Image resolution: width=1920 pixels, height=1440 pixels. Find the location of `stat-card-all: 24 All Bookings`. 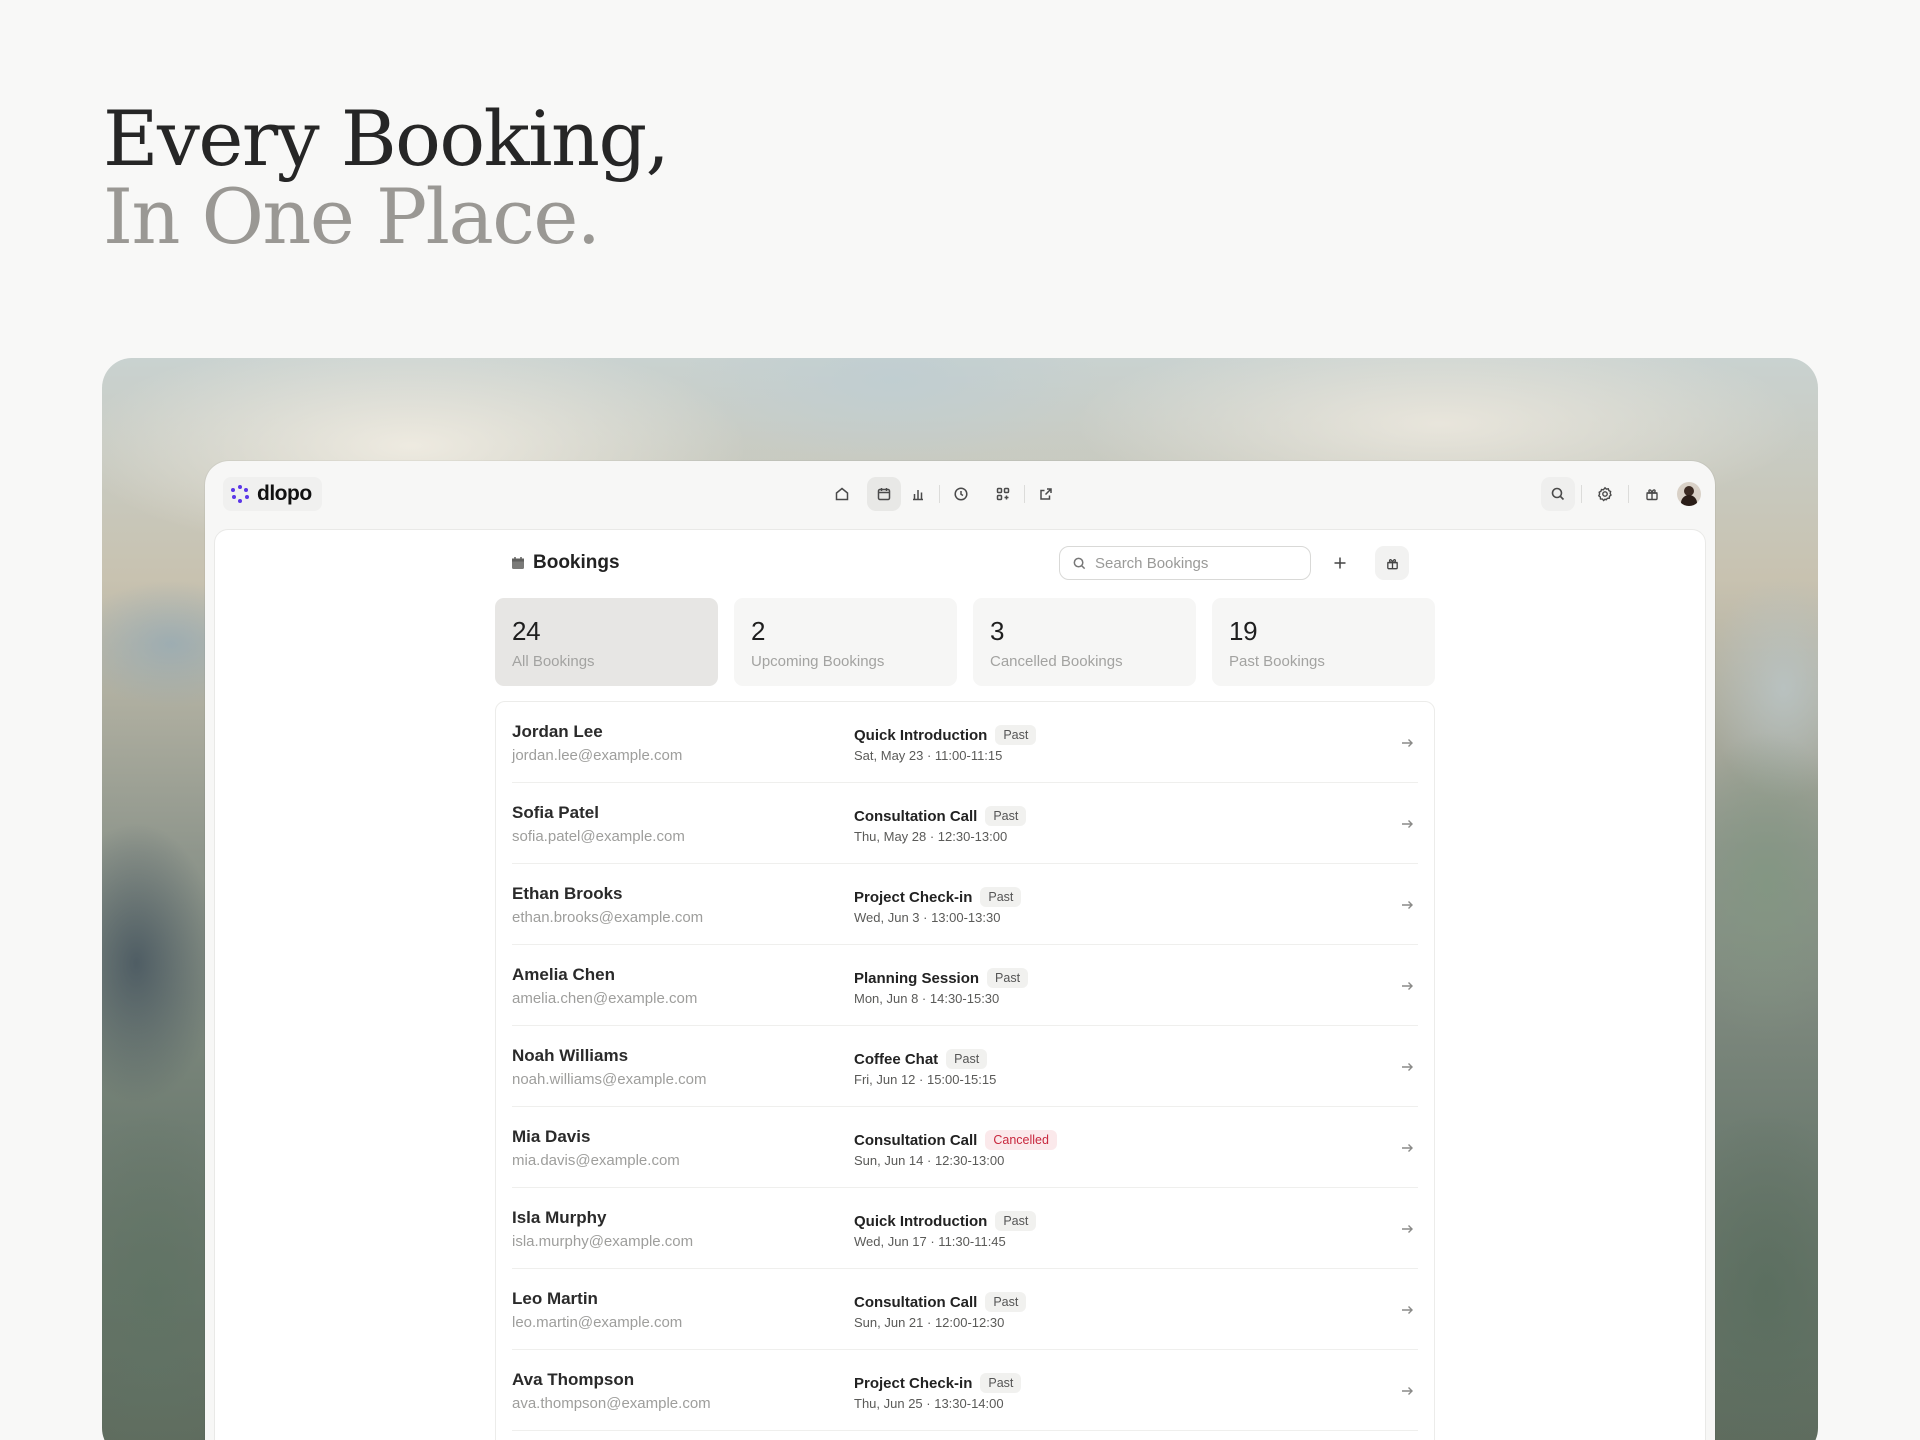

stat-card-all: 24 All Bookings is located at coordinates (606, 642).